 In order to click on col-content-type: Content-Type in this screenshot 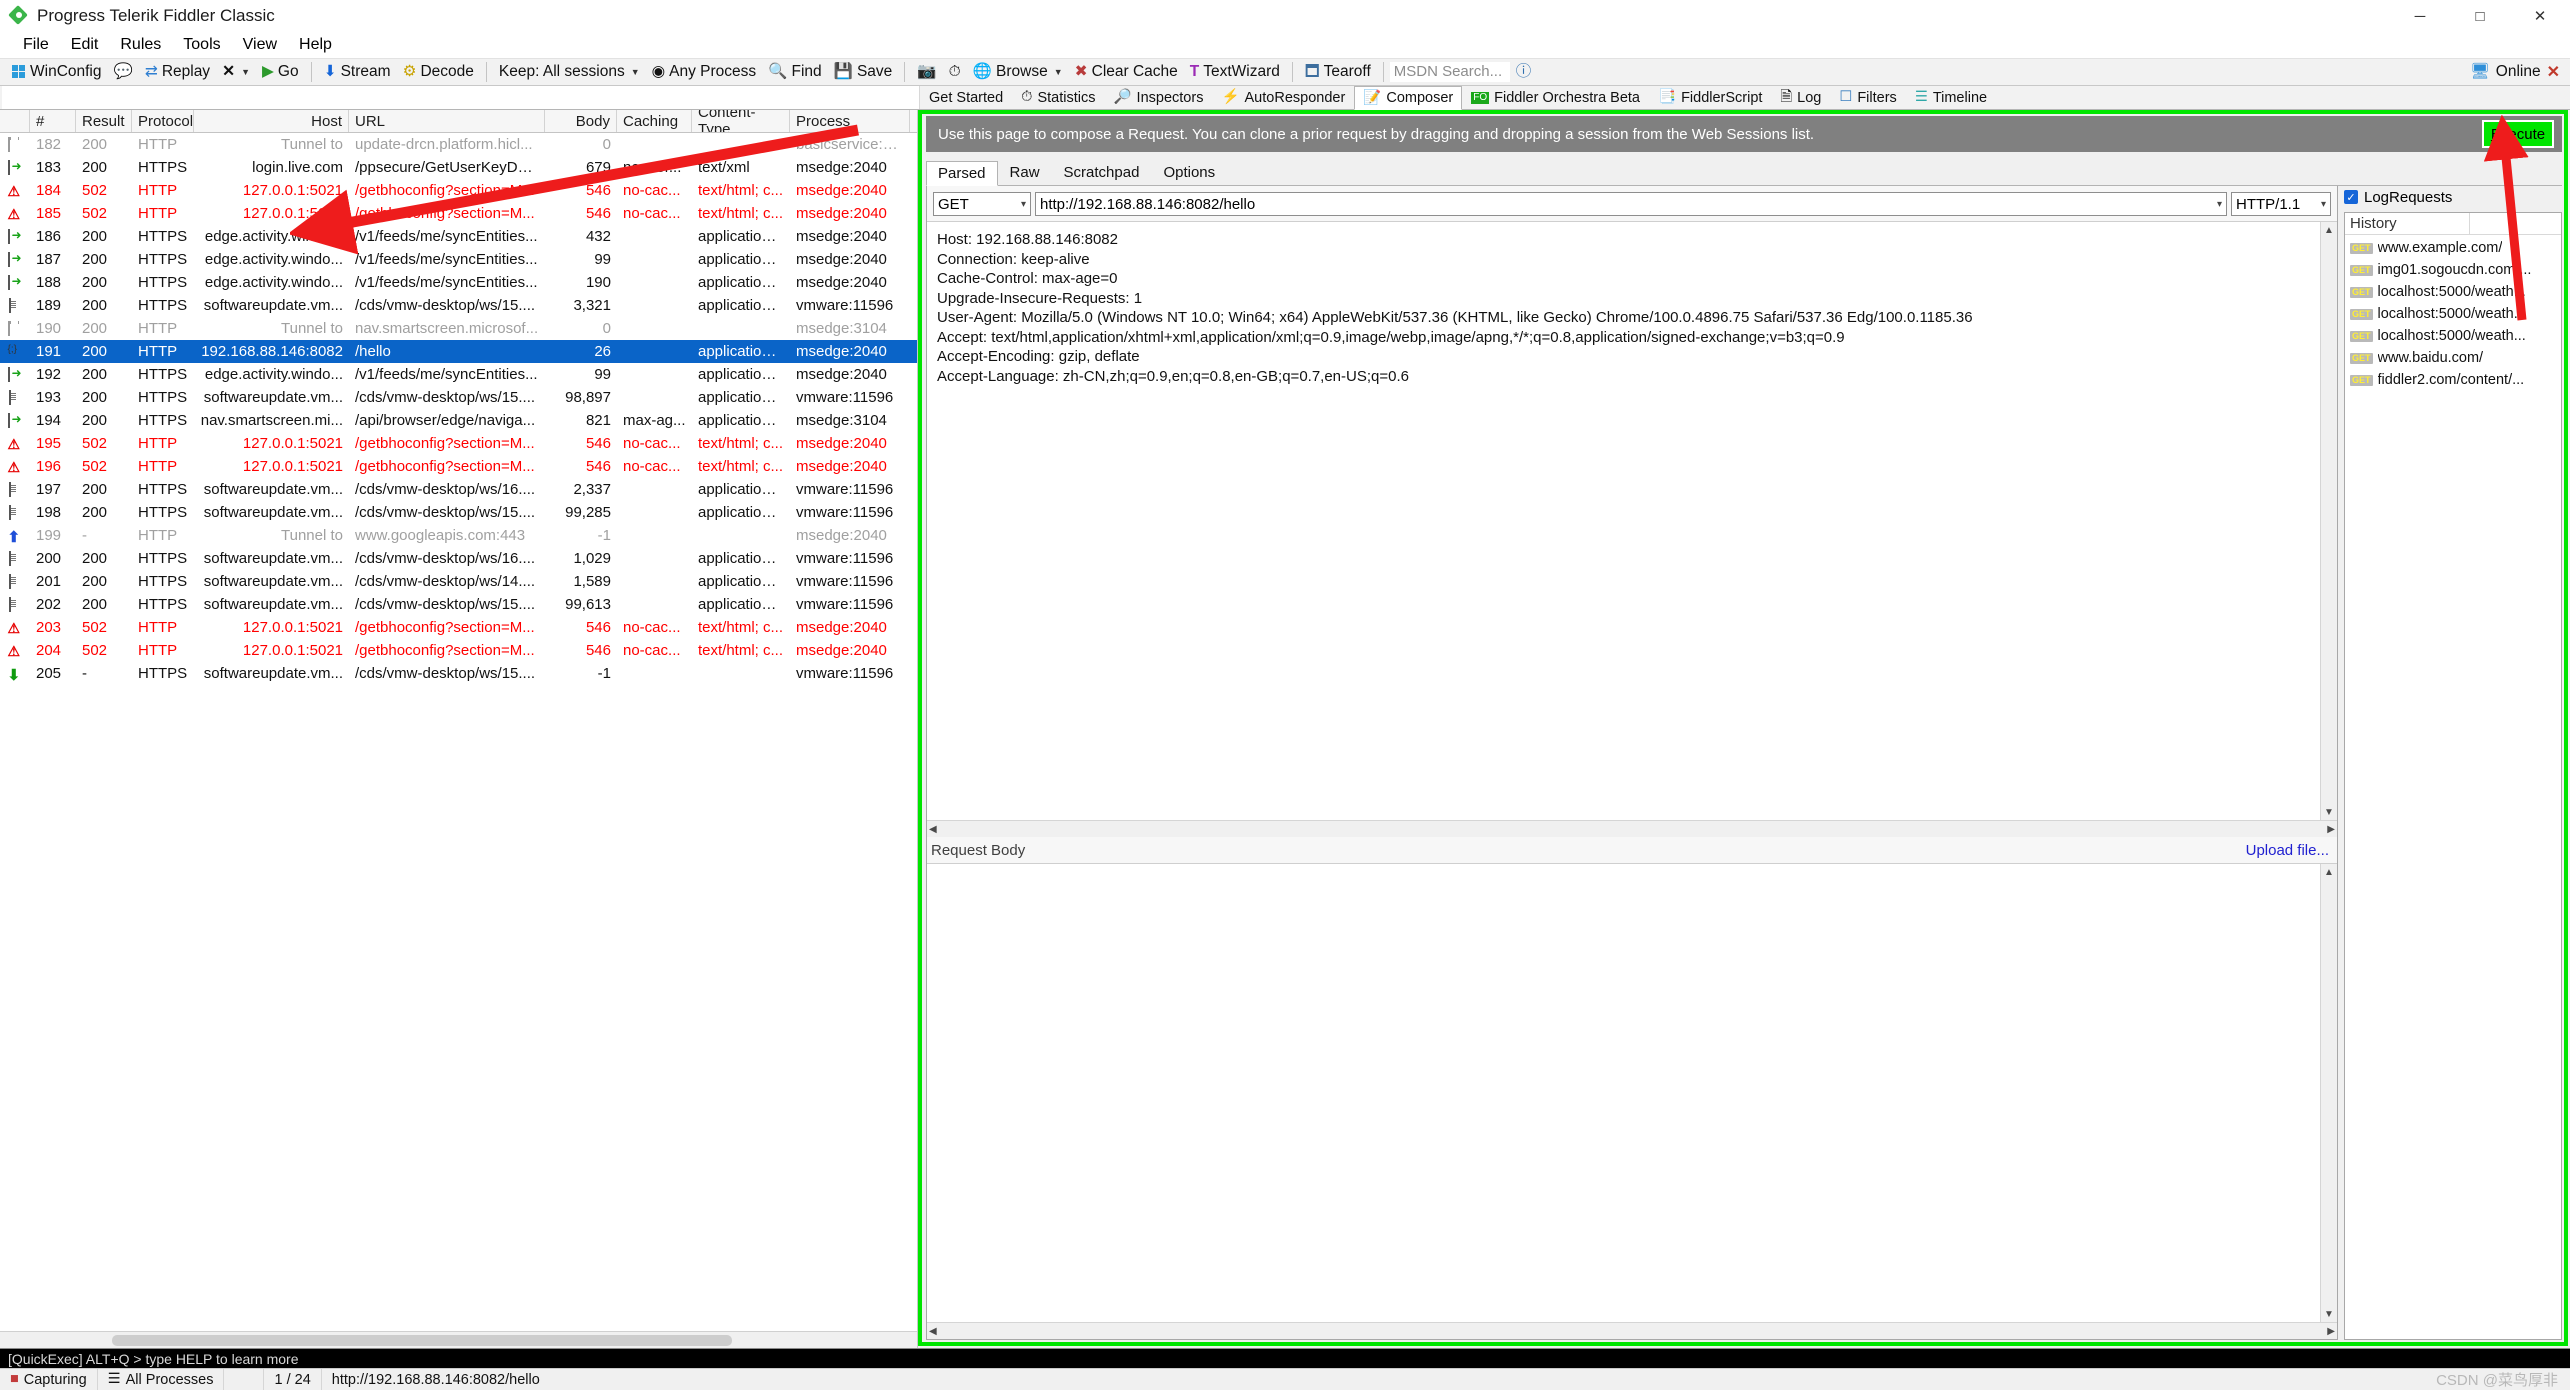, I will do `click(741, 121)`.